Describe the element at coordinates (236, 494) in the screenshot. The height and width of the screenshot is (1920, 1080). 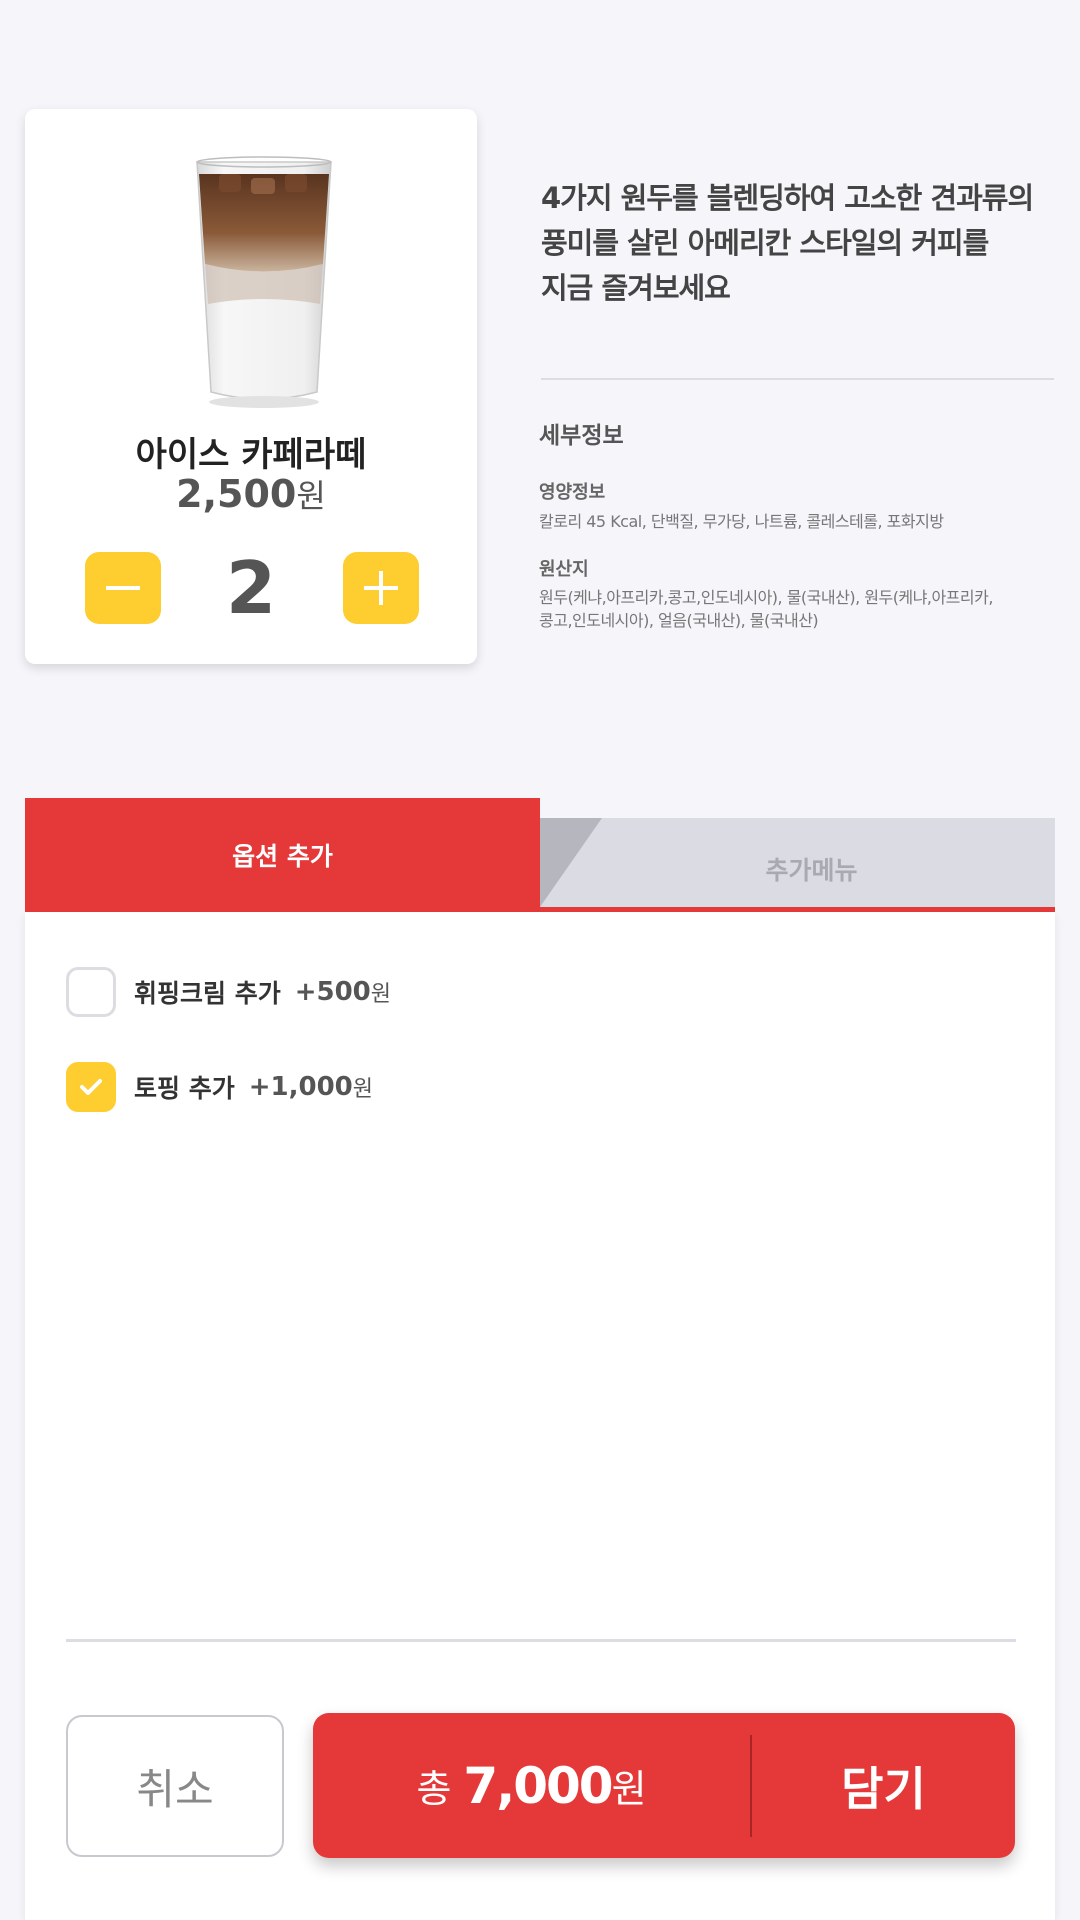
I see `product-price-value: 2,500` at that location.